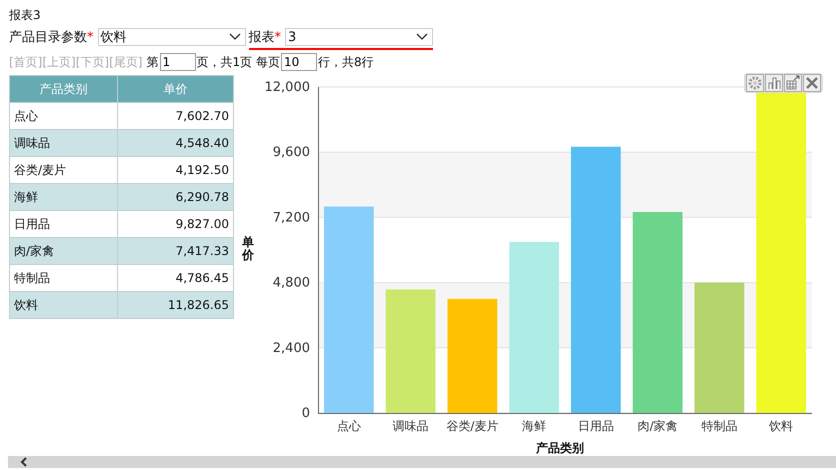  I want to click on x-tick-label: 海鲜, so click(534, 426).